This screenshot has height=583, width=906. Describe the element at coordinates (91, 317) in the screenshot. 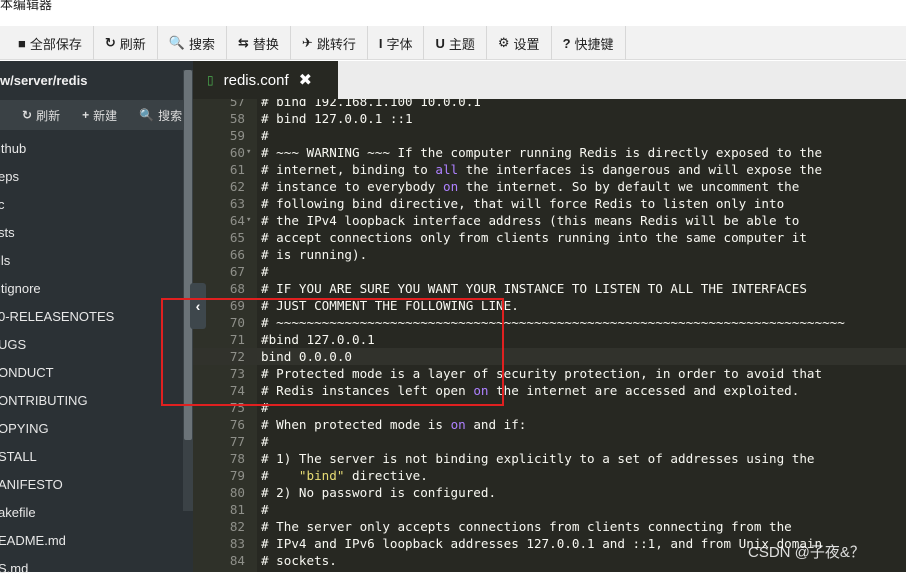

I see `file-list-item: 0-RELEASENOTES` at that location.